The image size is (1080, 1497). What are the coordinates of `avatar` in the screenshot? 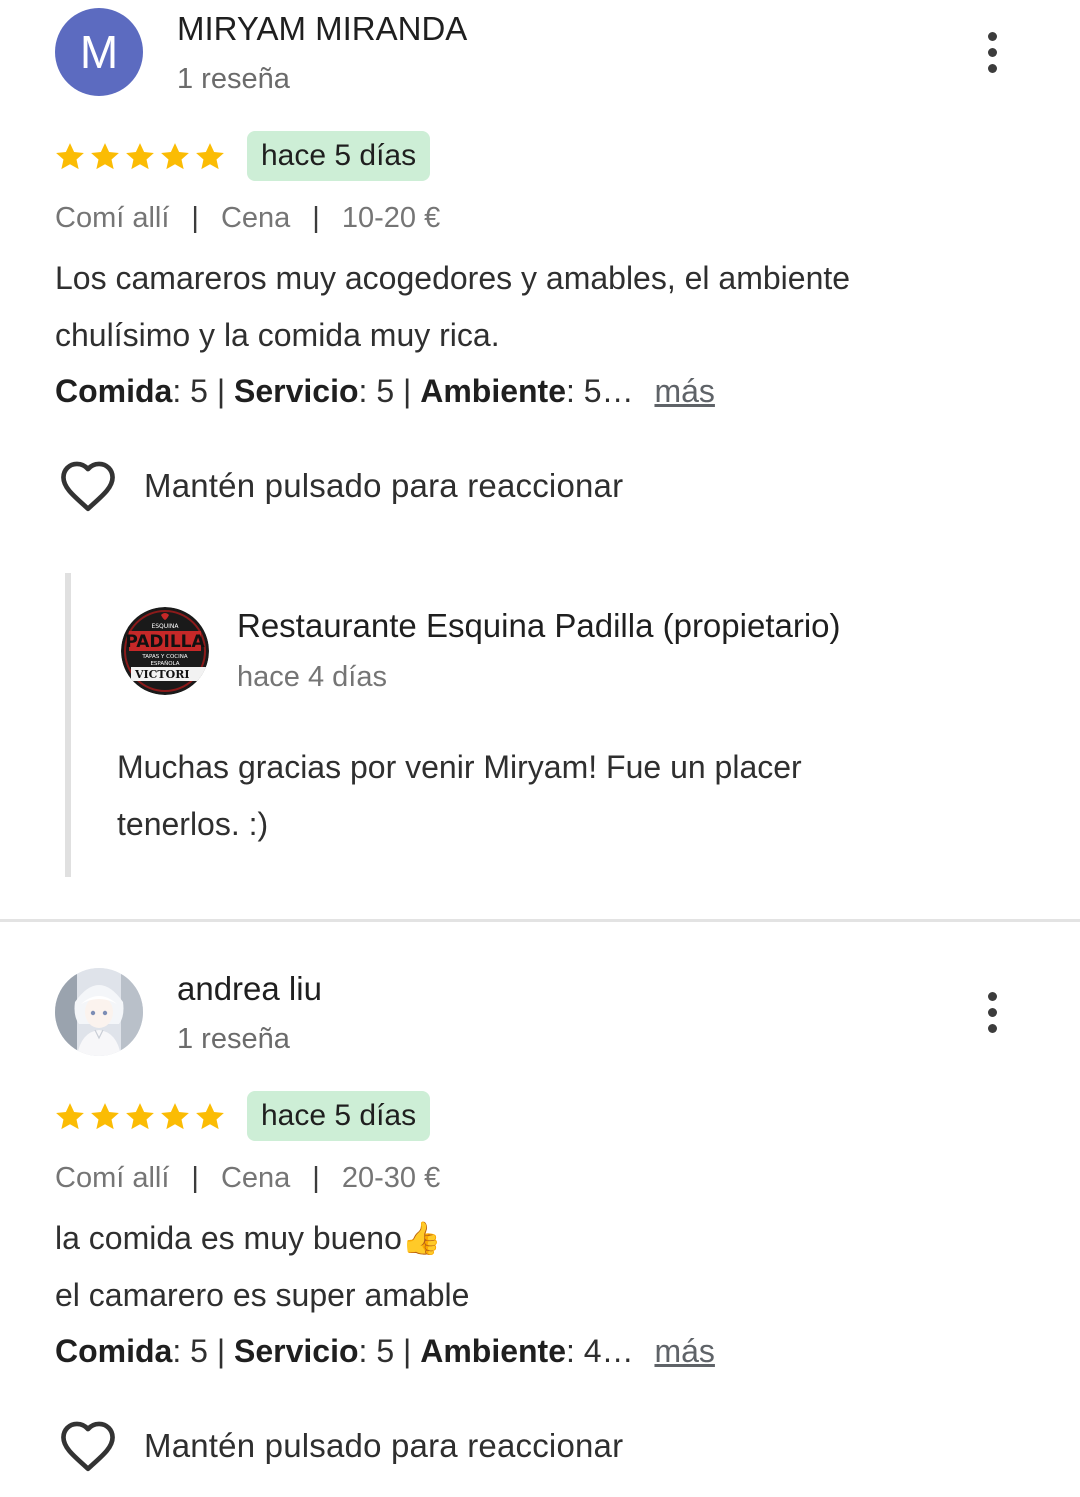 It's located at (99, 1012).